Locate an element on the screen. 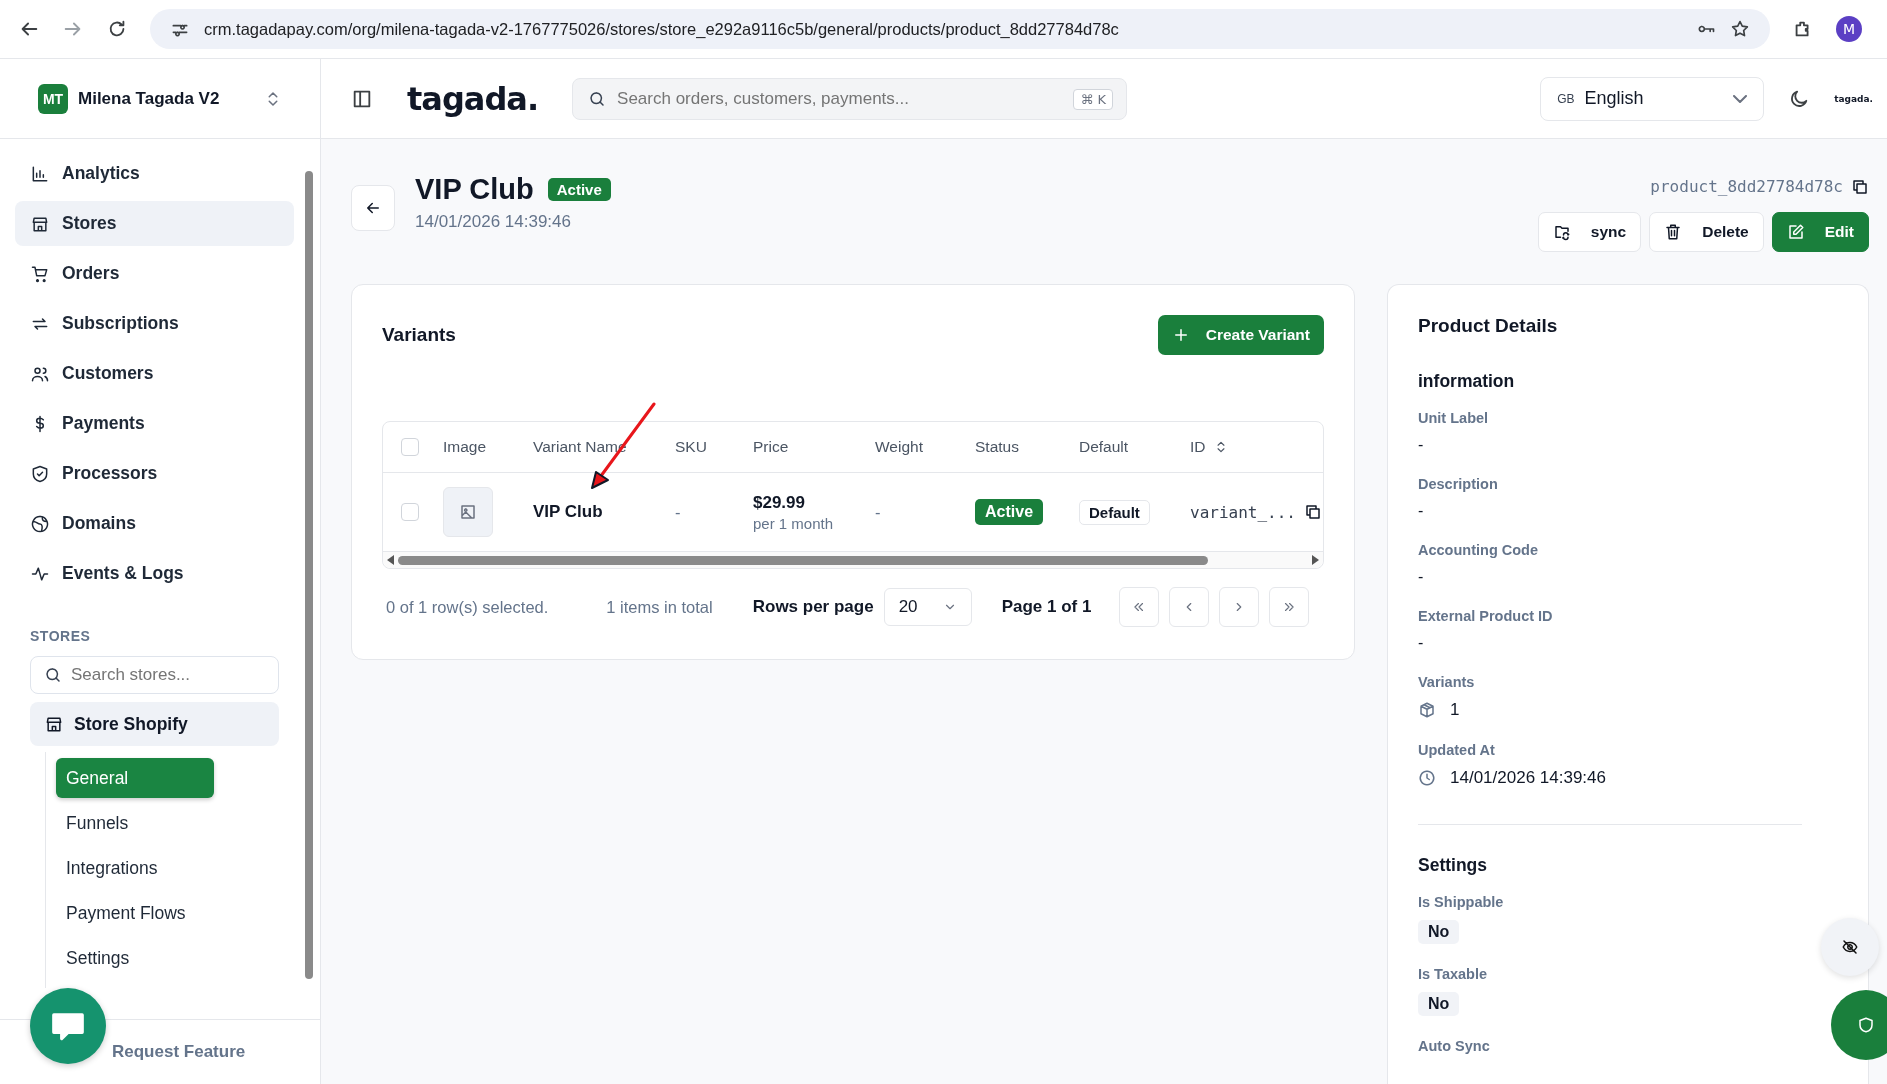 This screenshot has height=1084, width=1887. star-icon is located at coordinates (1740, 29).